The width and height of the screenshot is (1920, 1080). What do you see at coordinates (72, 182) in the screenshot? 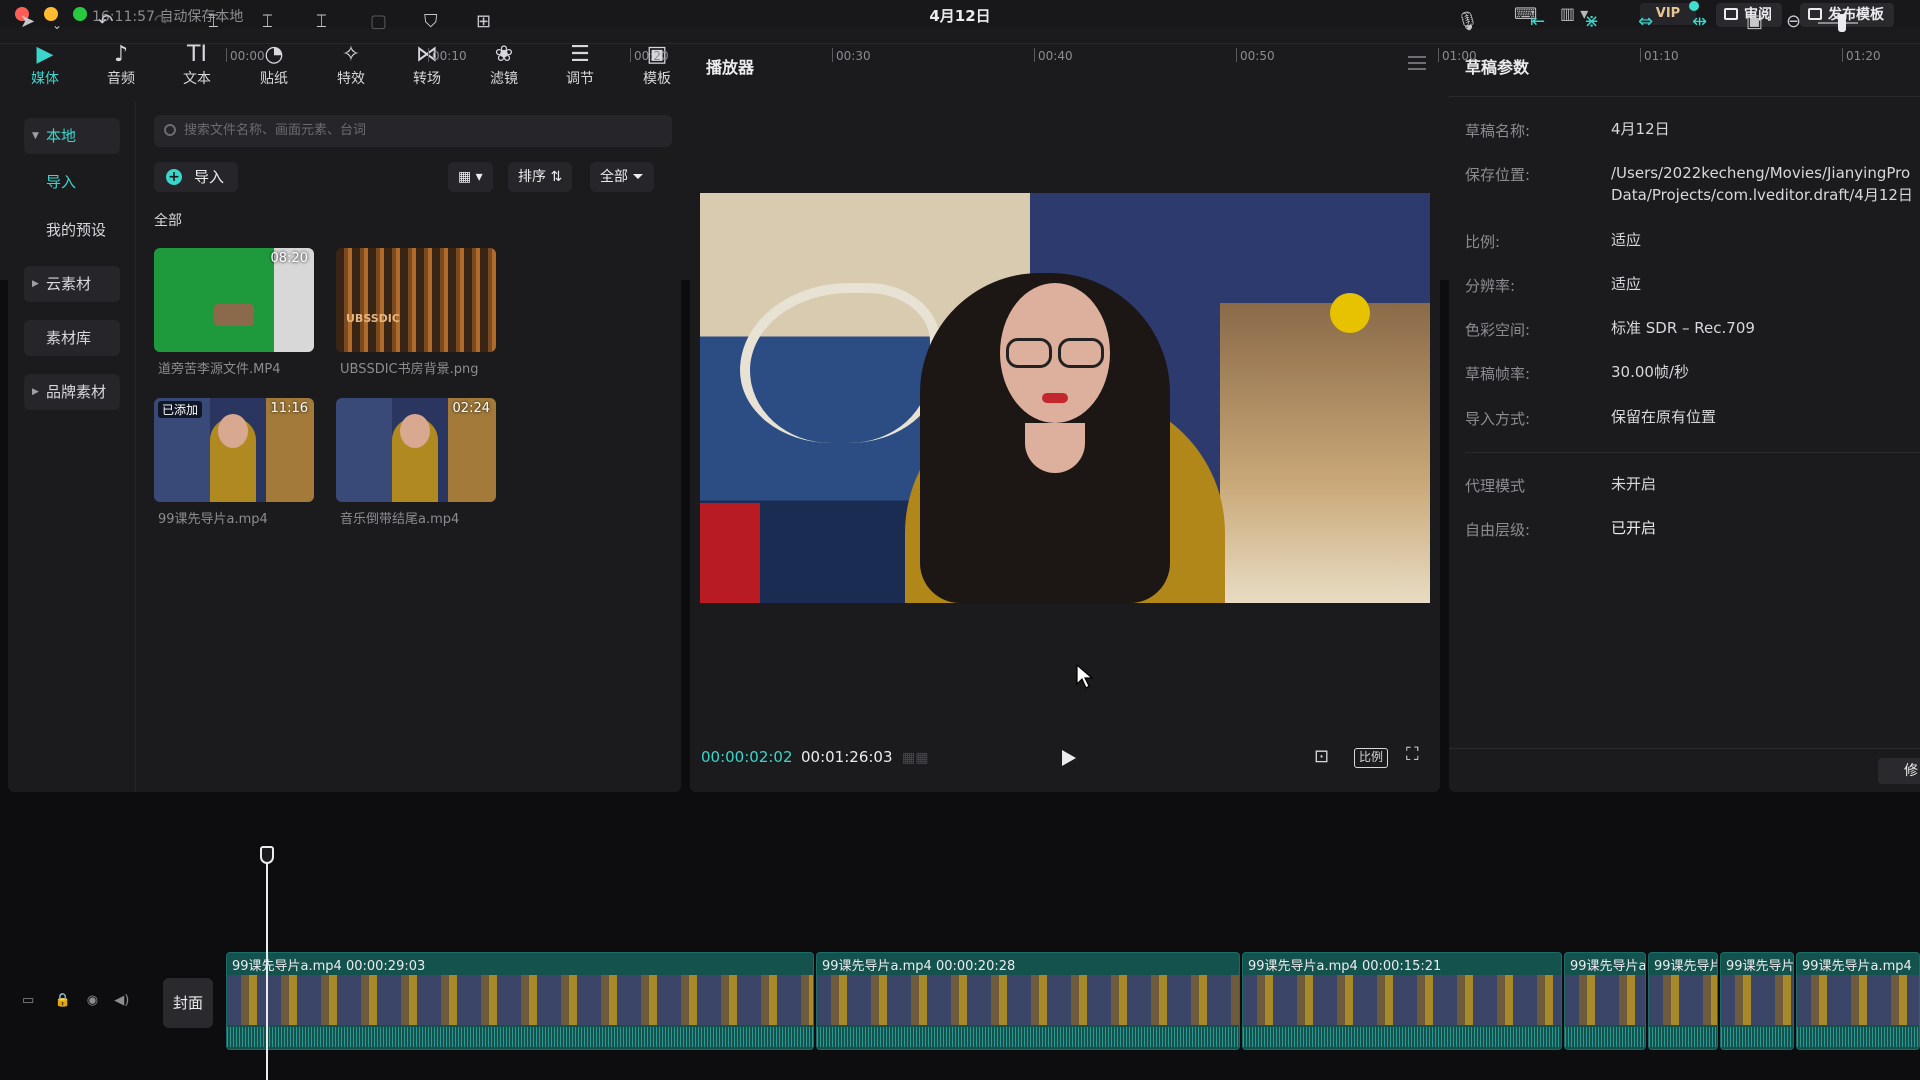
I see `nav-import: 导入` at bounding box center [72, 182].